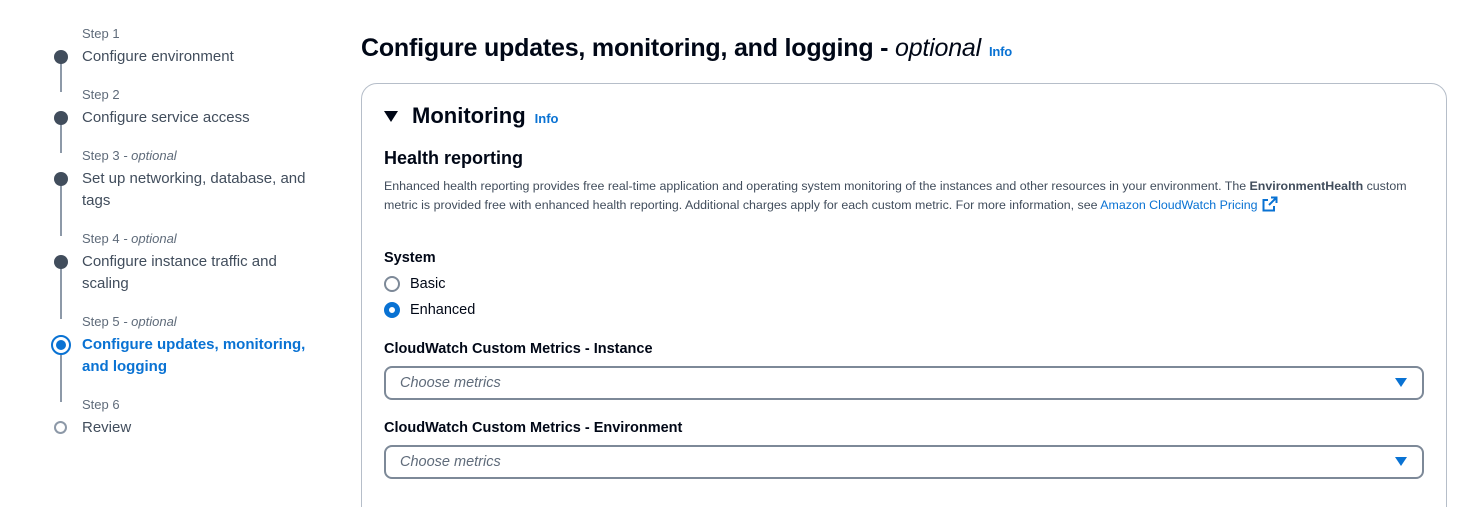  I want to click on radio-basic: Basic, so click(414, 284).